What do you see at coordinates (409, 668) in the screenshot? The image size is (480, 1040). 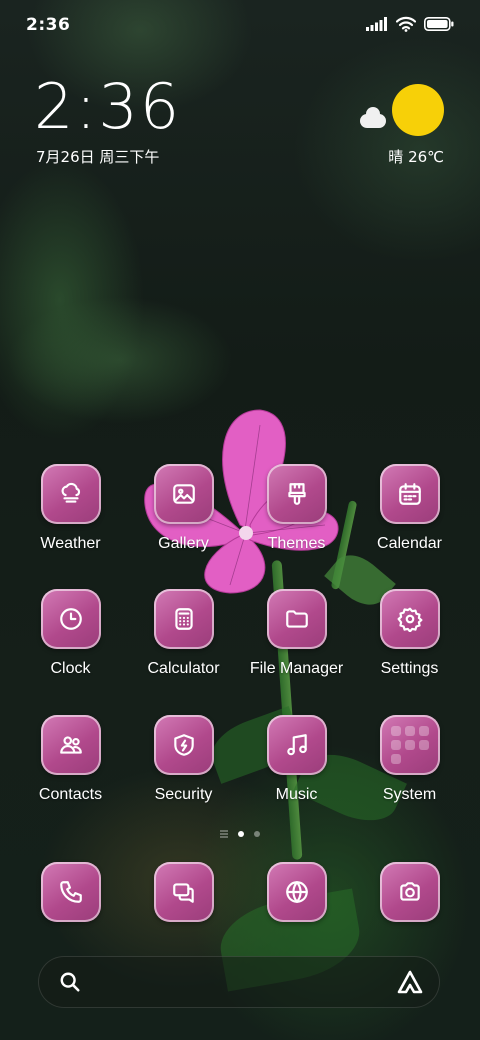 I see `app-label: Settings` at bounding box center [409, 668].